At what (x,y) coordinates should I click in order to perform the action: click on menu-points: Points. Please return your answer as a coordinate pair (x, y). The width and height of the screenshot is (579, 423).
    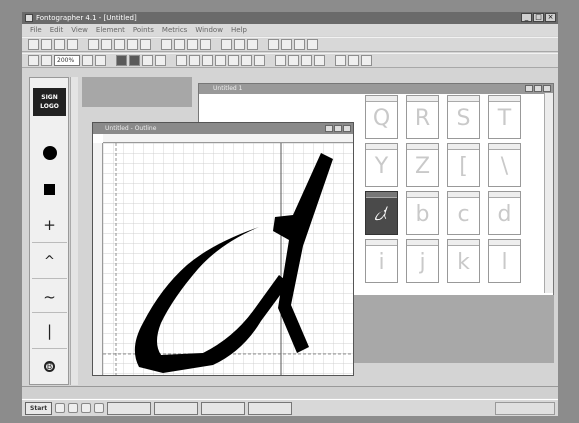
    Looking at the image, I should click on (143, 30).